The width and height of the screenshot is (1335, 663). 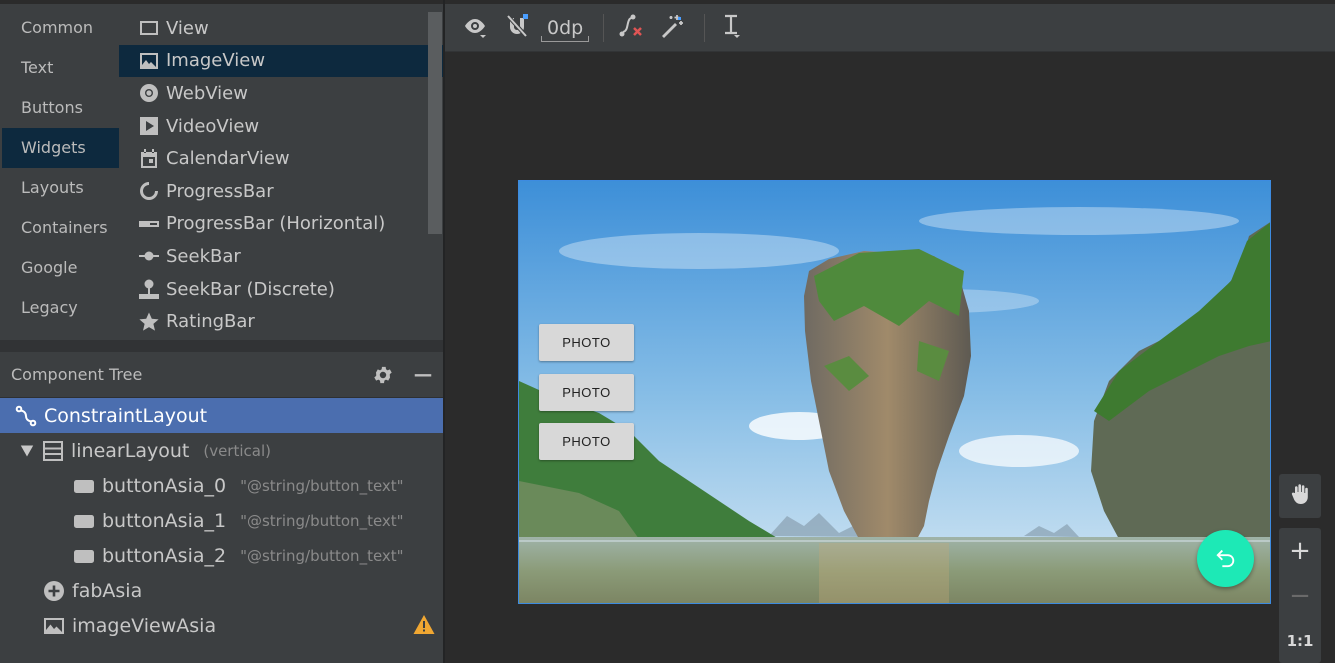 What do you see at coordinates (107, 590) in the screenshot?
I see `tree-node-label: fabAsia` at bounding box center [107, 590].